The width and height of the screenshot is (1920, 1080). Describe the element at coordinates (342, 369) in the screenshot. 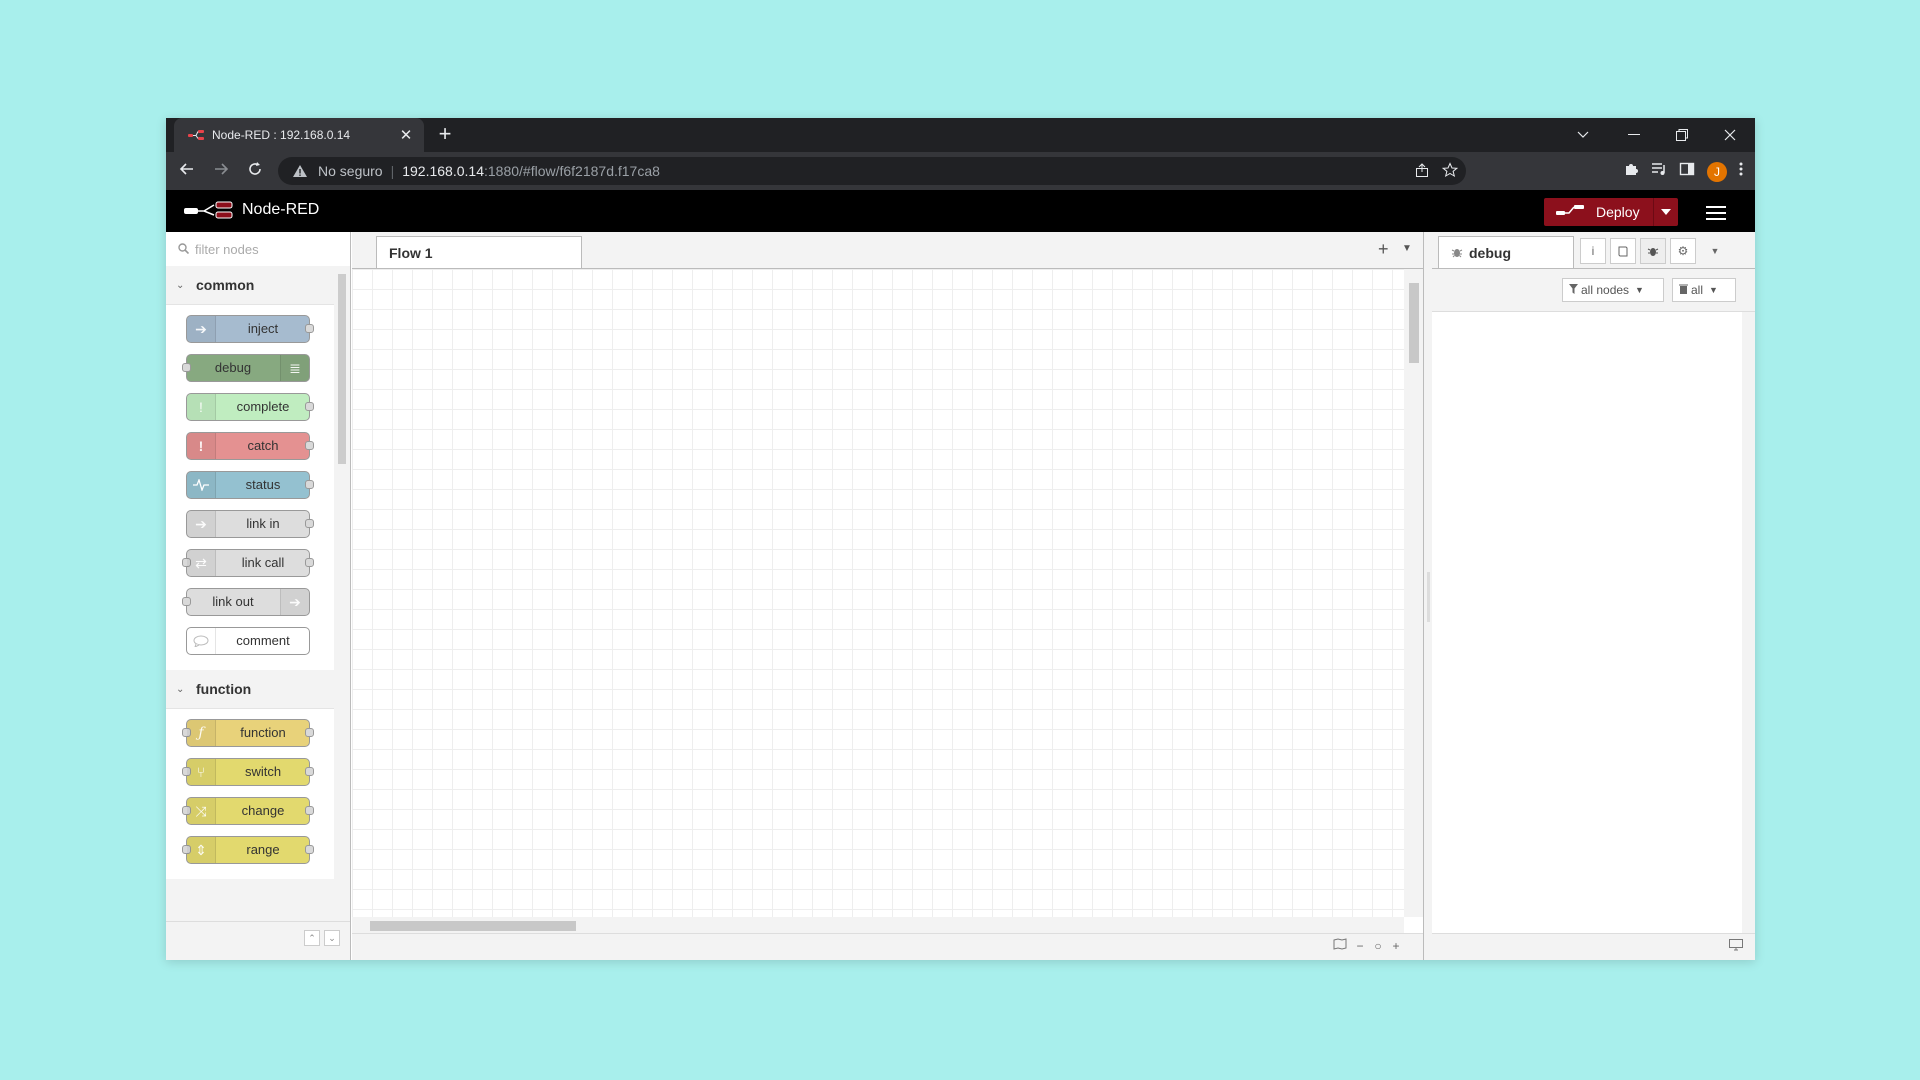

I see `palette-scrollbar-thumb` at that location.